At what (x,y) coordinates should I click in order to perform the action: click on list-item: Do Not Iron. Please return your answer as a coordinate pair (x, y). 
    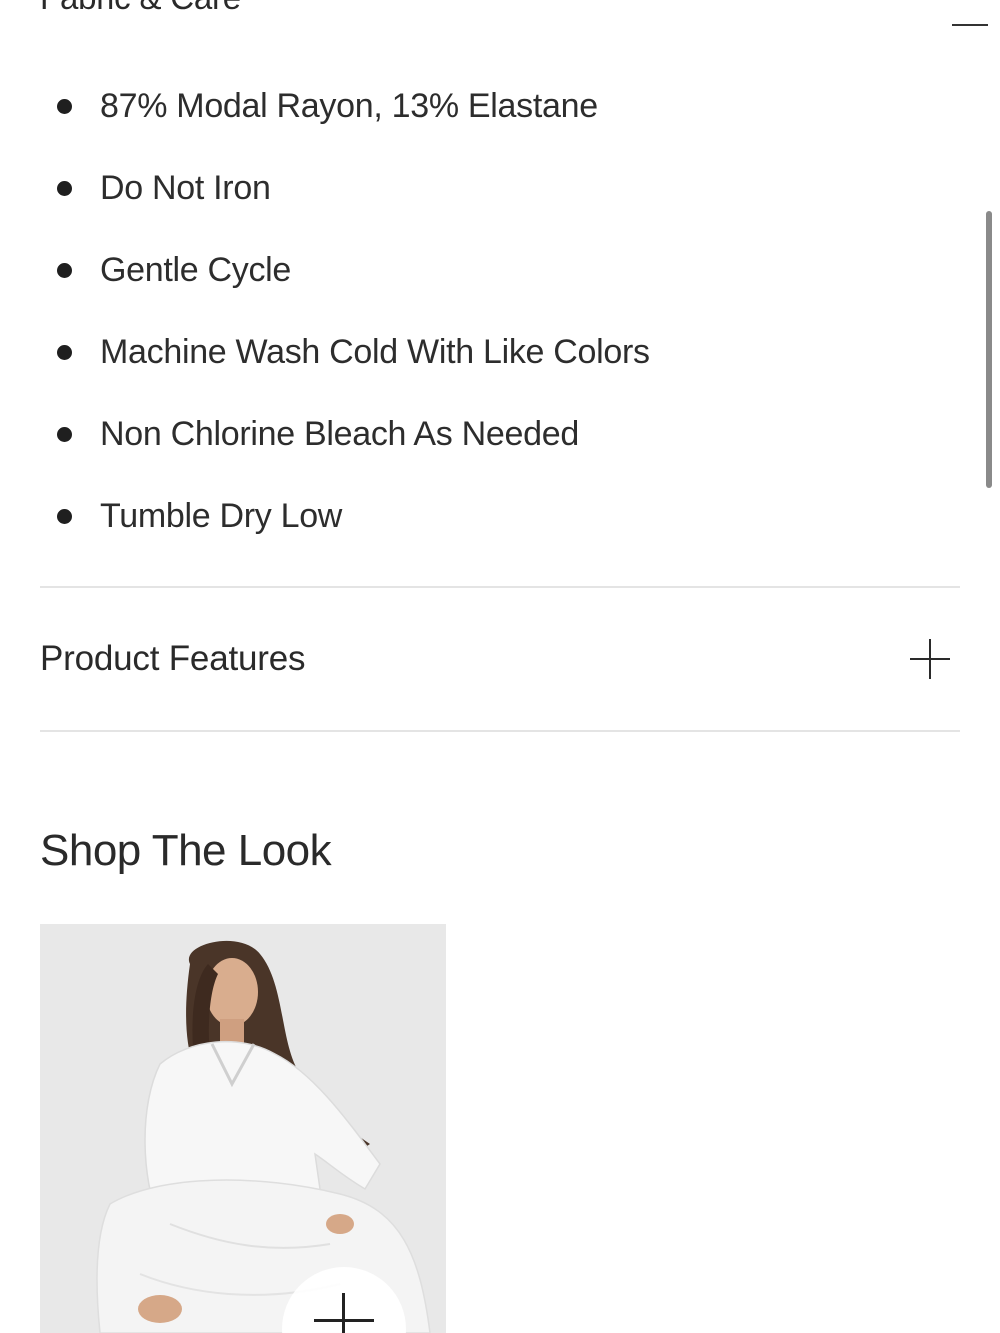
    Looking at the image, I should click on (450, 188).